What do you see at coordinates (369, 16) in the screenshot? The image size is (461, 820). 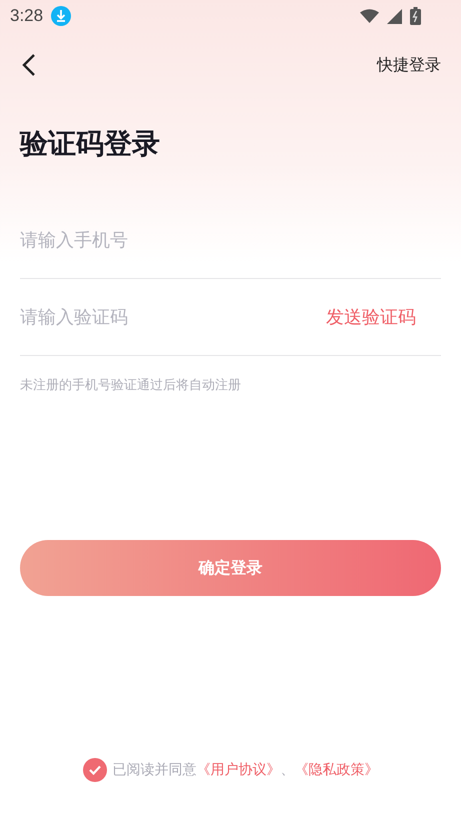 I see `wifi-icon` at bounding box center [369, 16].